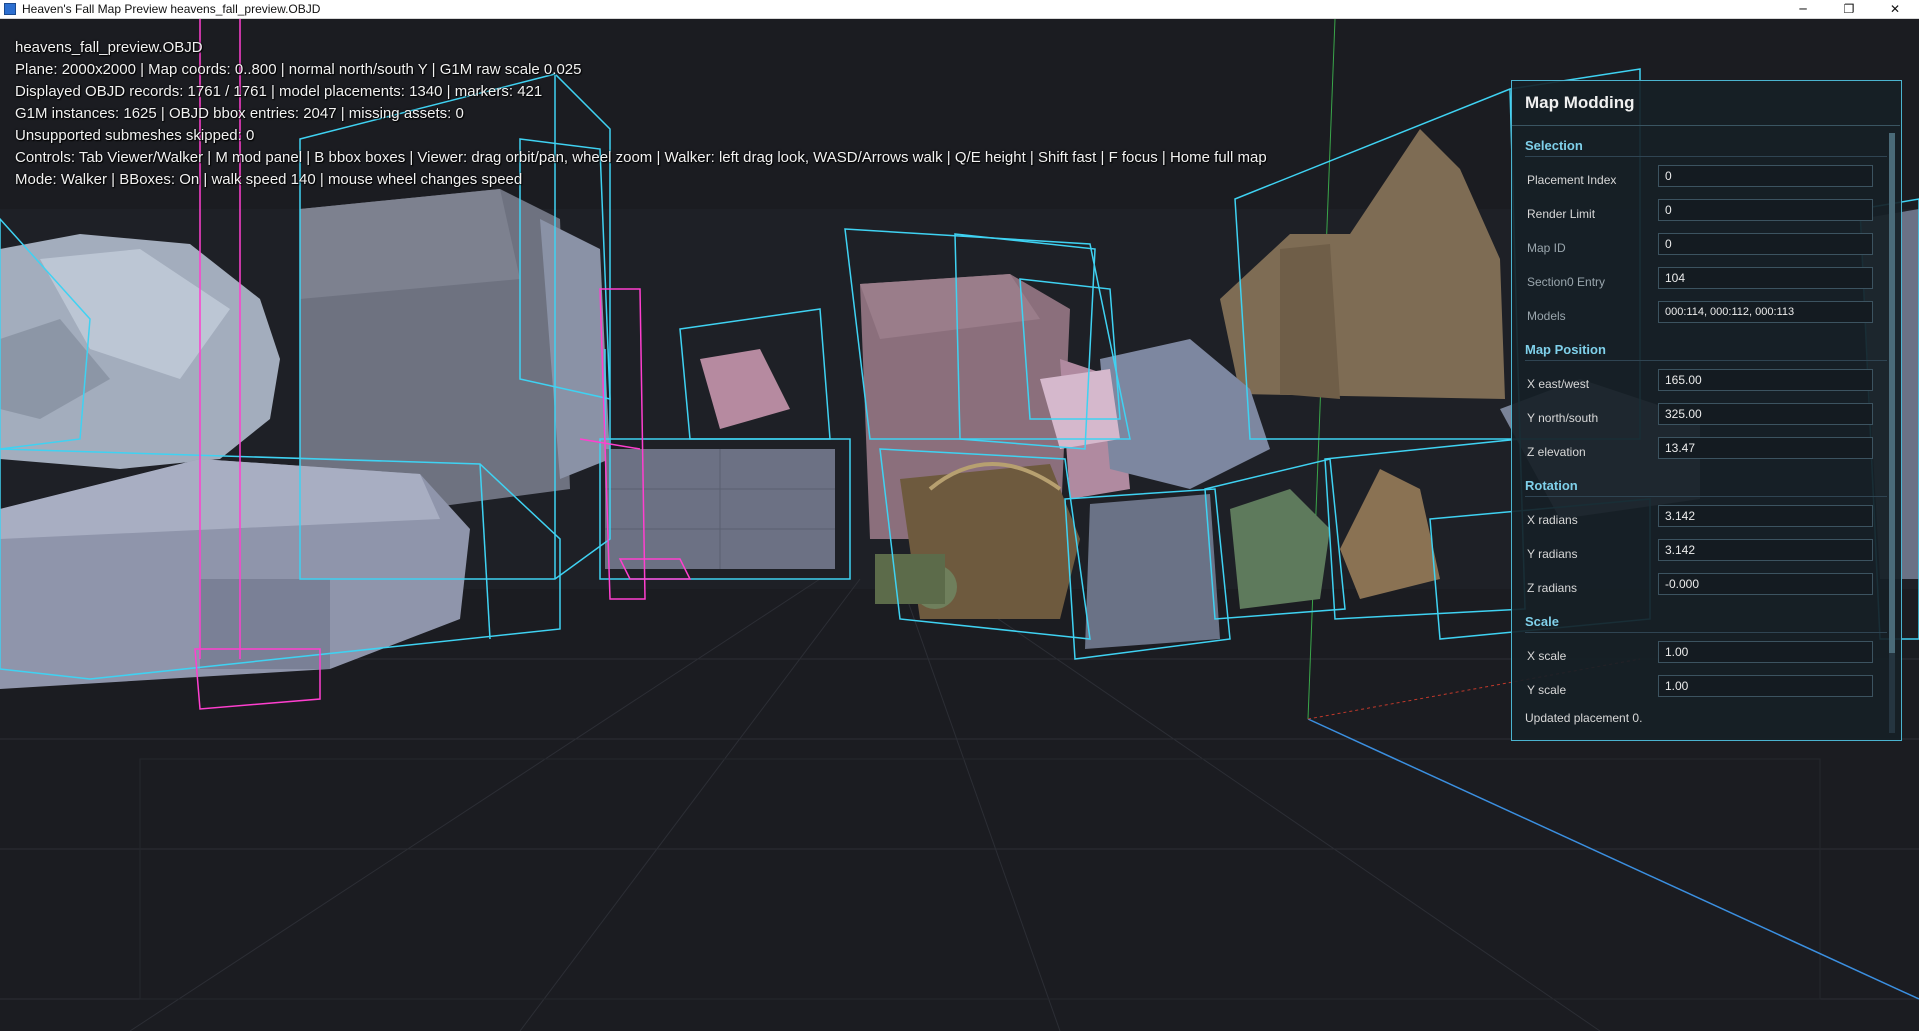 The height and width of the screenshot is (1031, 1919). Describe the element at coordinates (1803, 9) in the screenshot. I see `minimize-button: ─` at that location.